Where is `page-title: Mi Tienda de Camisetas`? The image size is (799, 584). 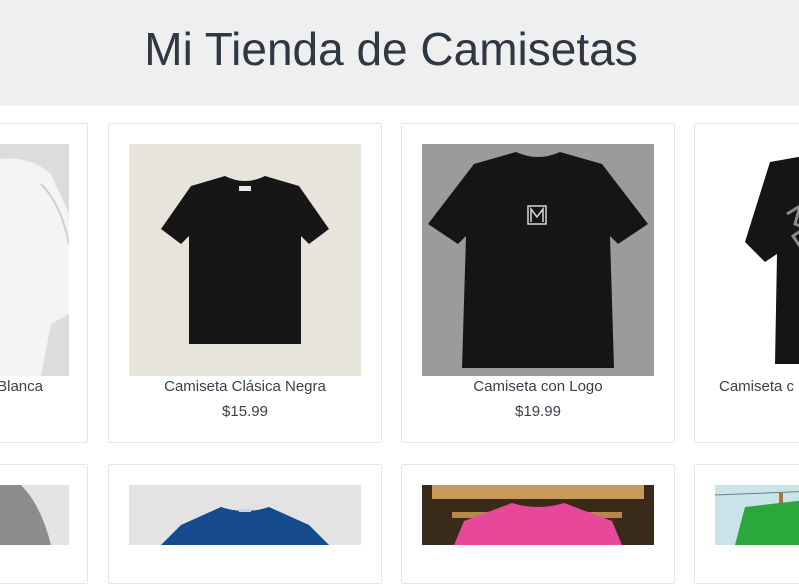 page-title: Mi Tienda de Camisetas is located at coordinates (391, 49).